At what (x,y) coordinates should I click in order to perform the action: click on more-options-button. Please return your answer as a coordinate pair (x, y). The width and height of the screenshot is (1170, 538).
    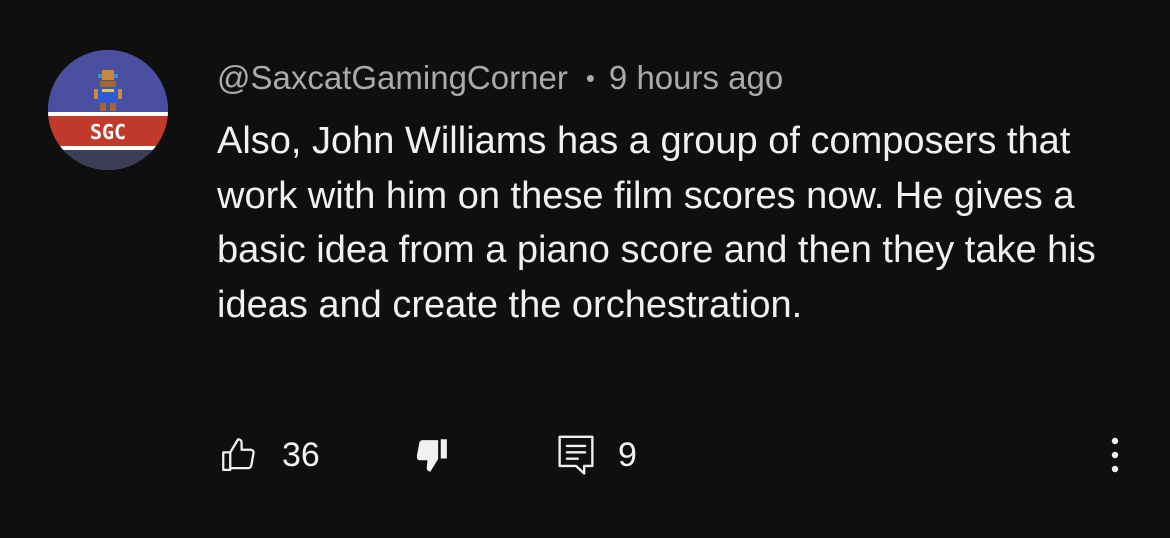
    Looking at the image, I should click on (1115, 455).